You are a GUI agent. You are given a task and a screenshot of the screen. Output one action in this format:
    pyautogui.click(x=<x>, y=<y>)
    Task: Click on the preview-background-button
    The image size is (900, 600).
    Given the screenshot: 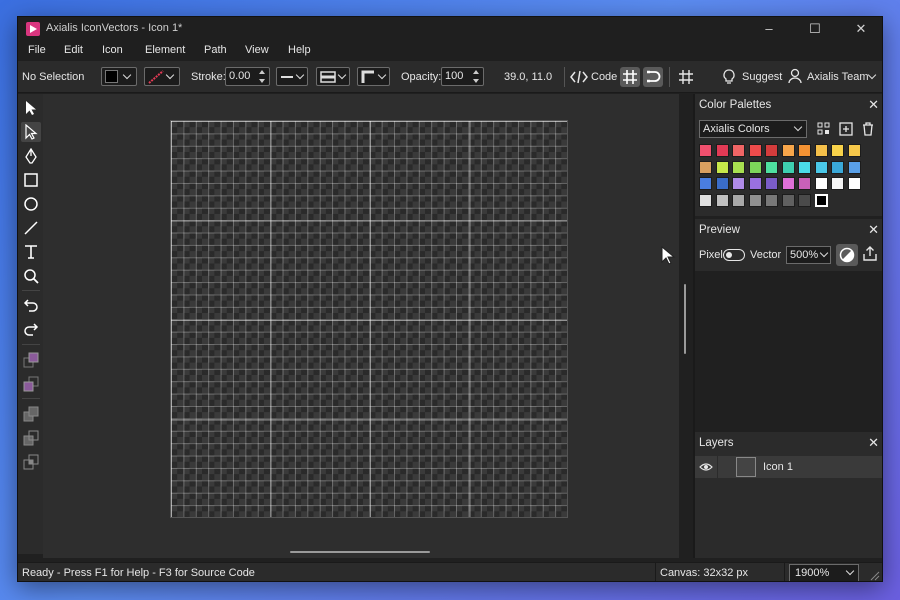 What is the action you would take?
    pyautogui.click(x=847, y=255)
    